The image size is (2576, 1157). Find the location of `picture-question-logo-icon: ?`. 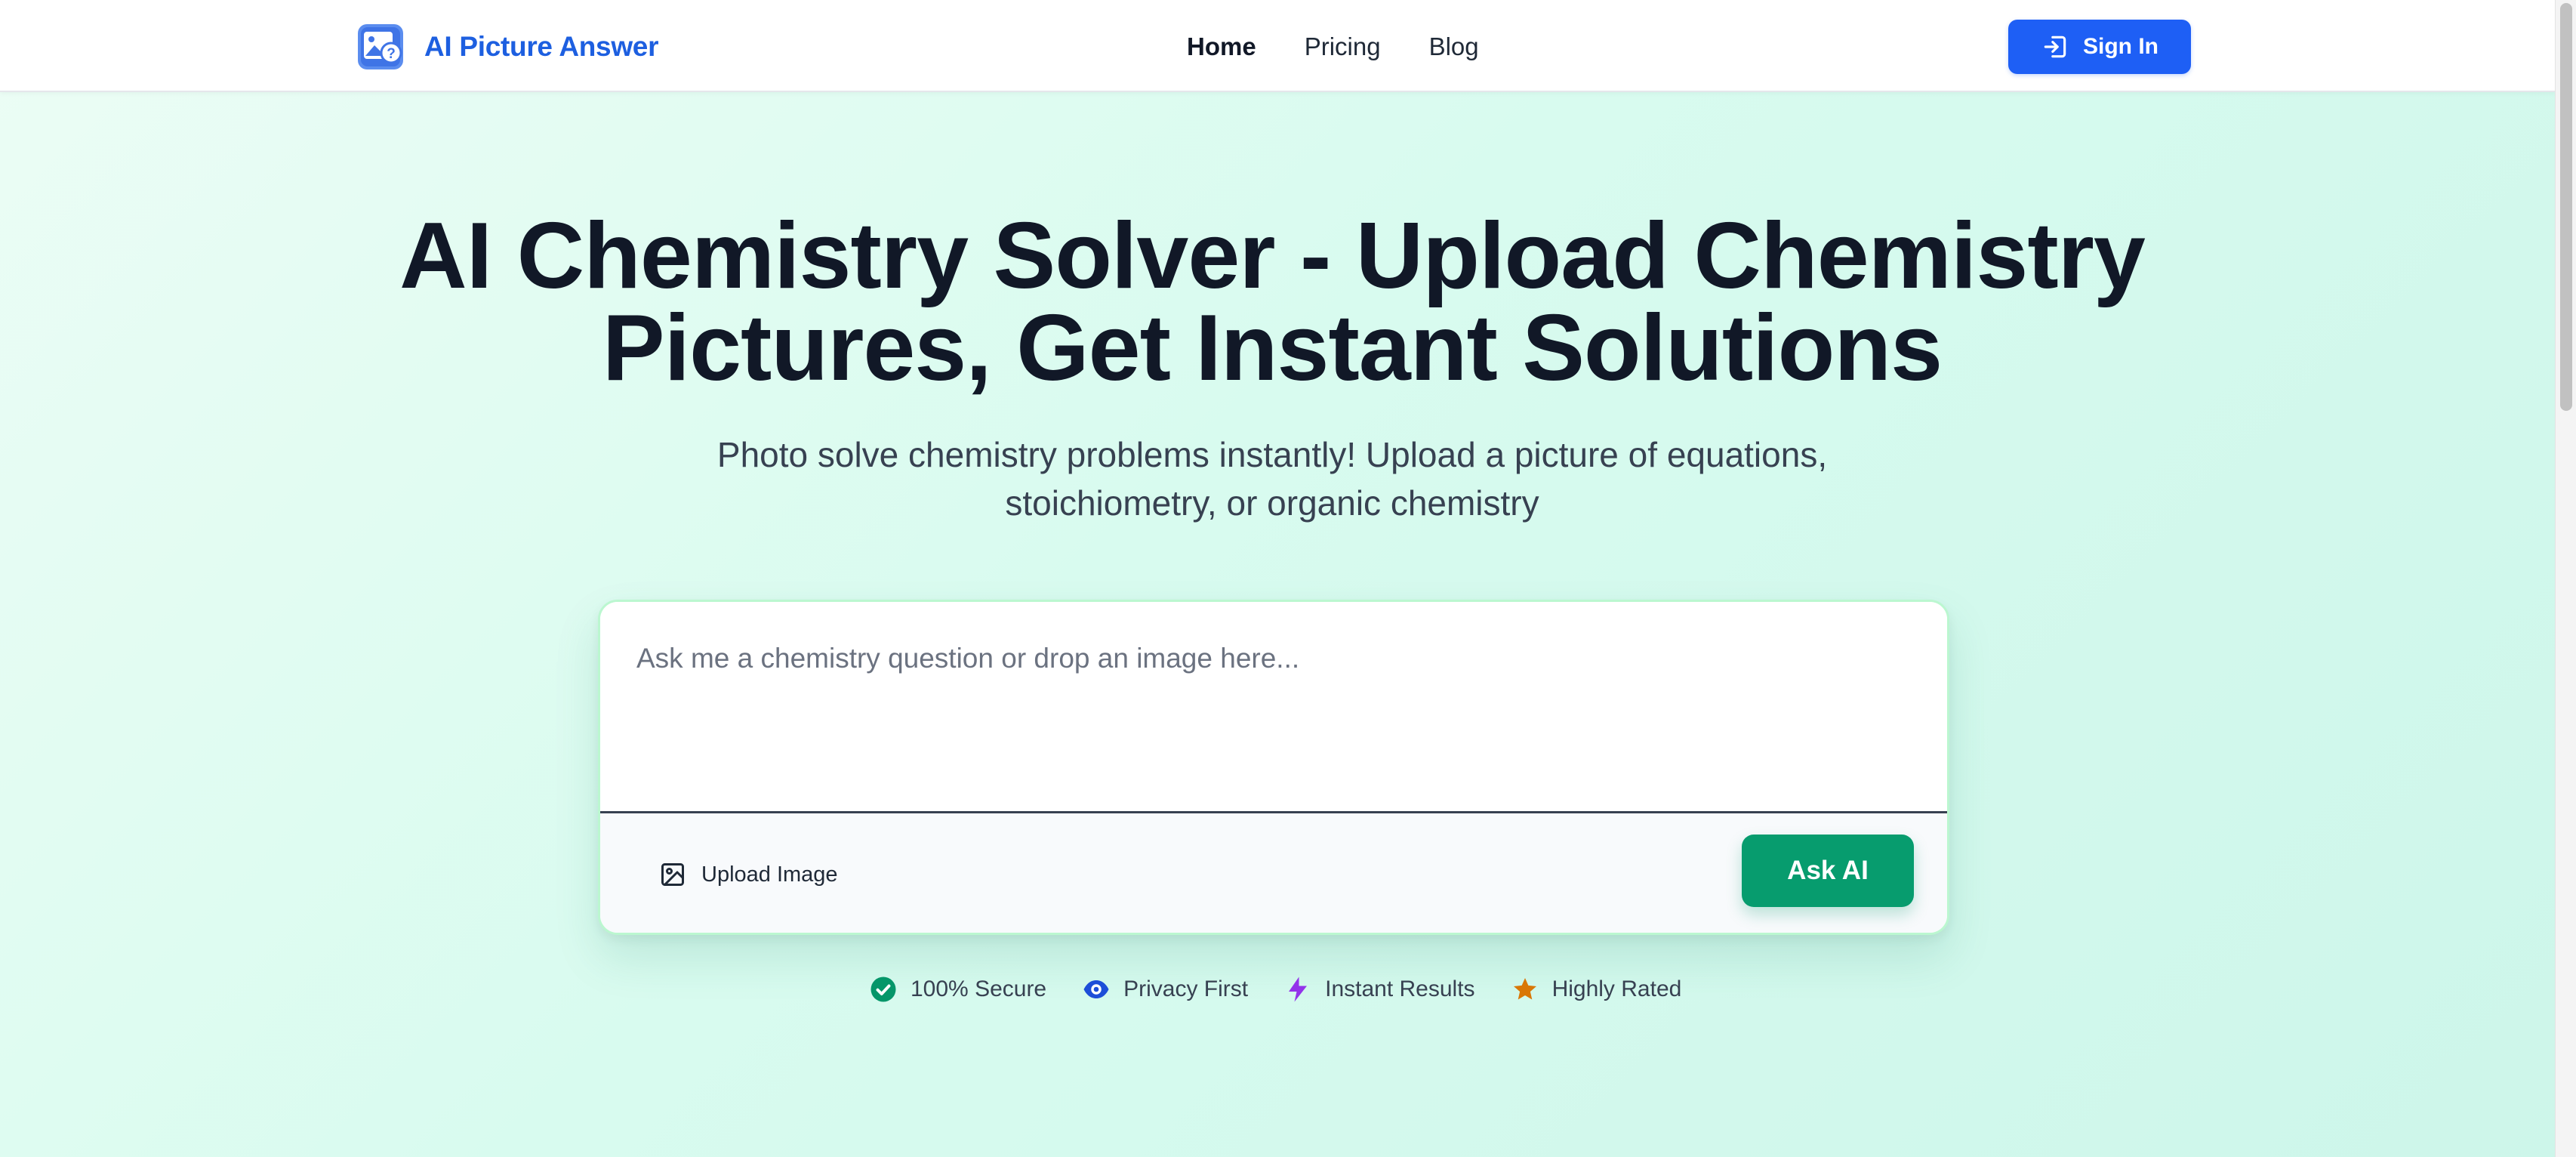

picture-question-logo-icon: ? is located at coordinates (380, 47).